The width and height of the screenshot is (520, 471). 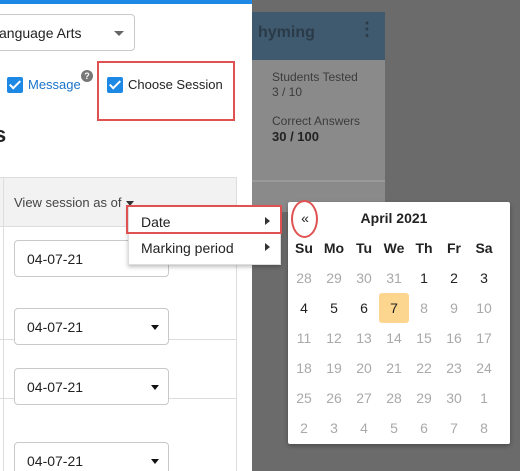 What do you see at coordinates (484, 248) in the screenshot?
I see `weekday-header: Sa` at bounding box center [484, 248].